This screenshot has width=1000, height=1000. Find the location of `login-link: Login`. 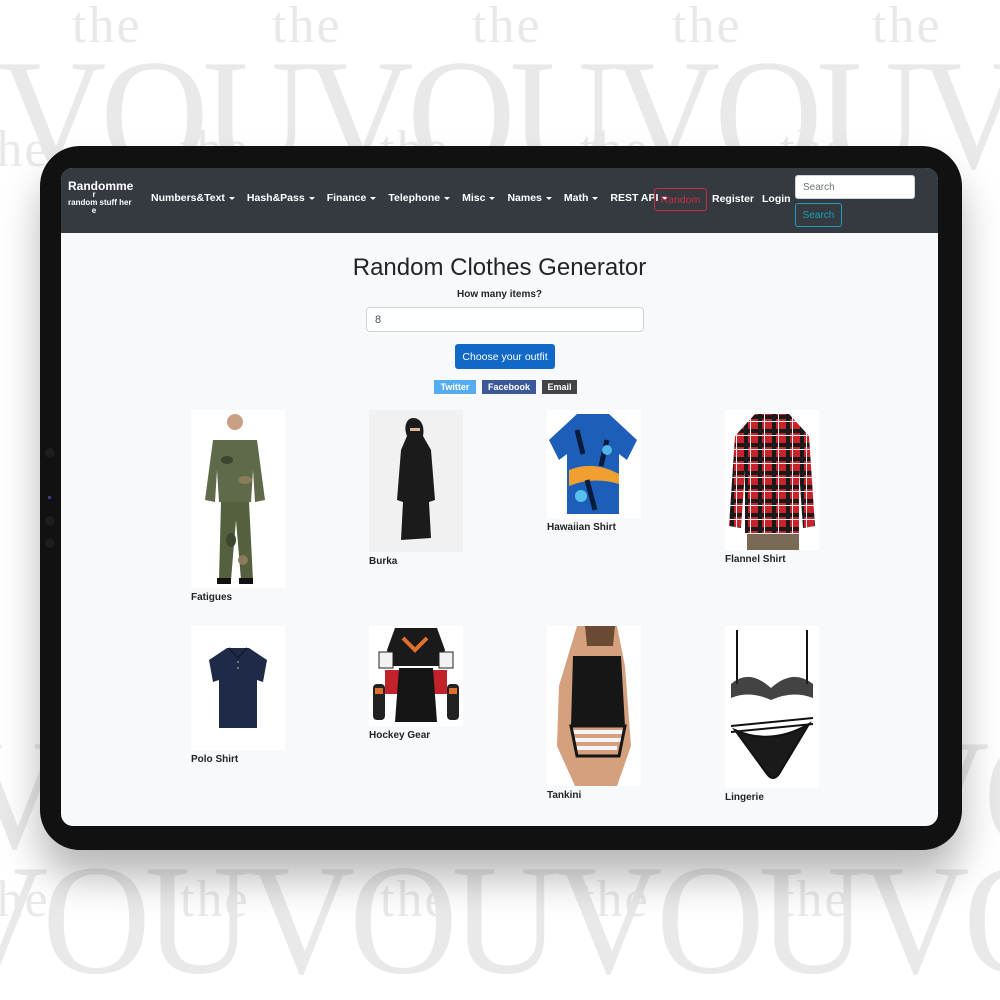

login-link: Login is located at coordinates (776, 199).